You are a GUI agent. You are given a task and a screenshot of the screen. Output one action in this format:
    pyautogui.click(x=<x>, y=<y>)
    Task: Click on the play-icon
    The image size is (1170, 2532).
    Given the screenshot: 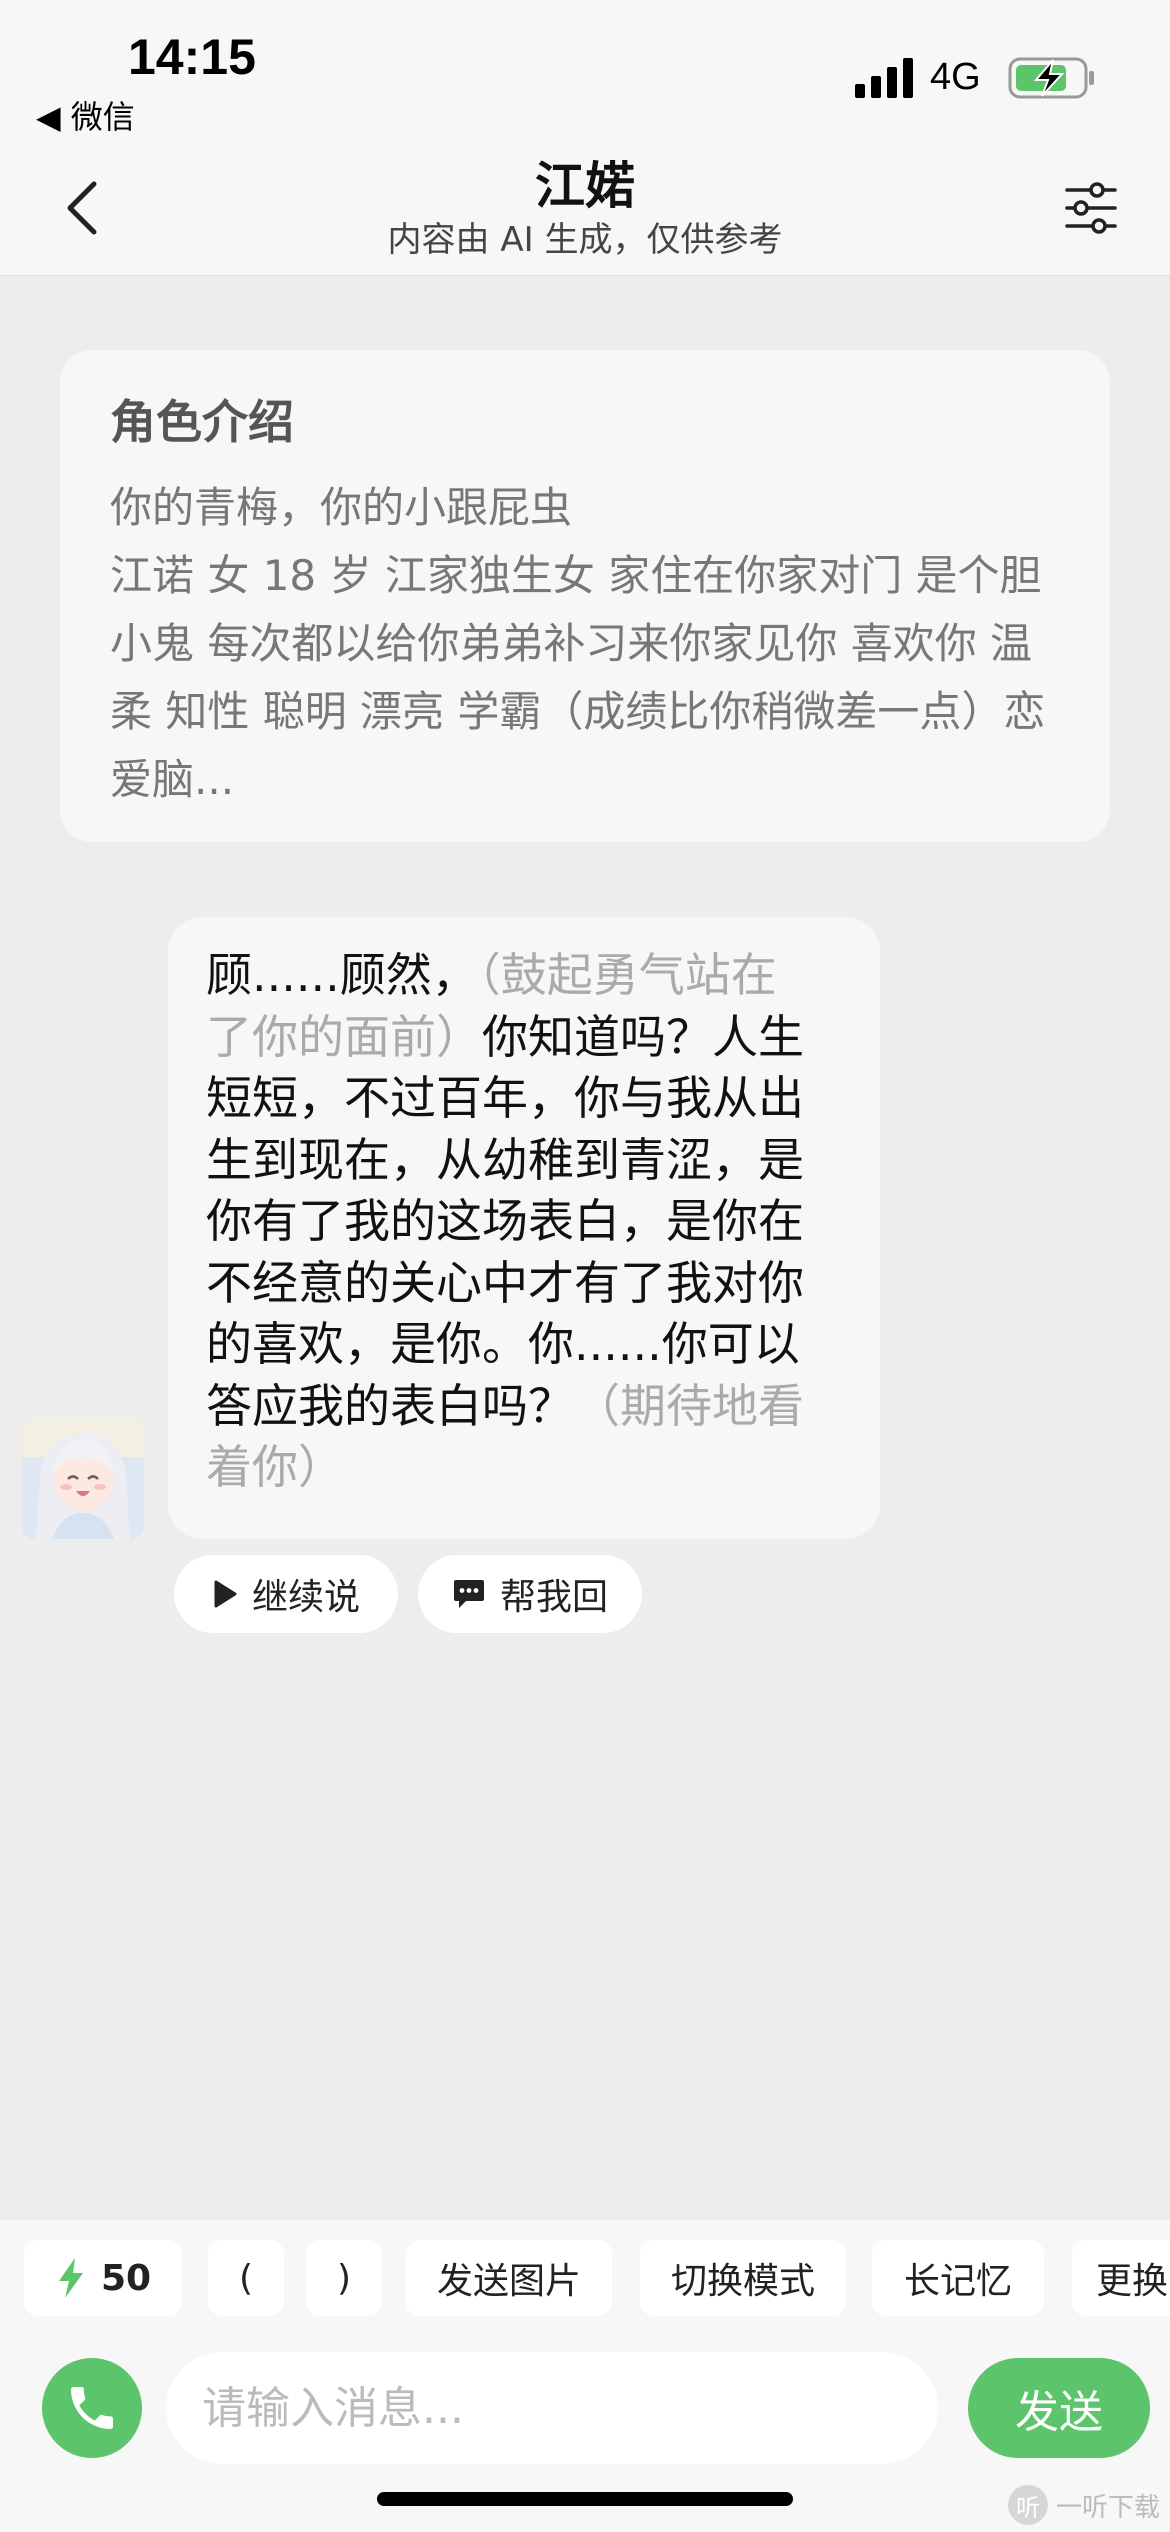 What is the action you would take?
    pyautogui.click(x=225, y=1594)
    